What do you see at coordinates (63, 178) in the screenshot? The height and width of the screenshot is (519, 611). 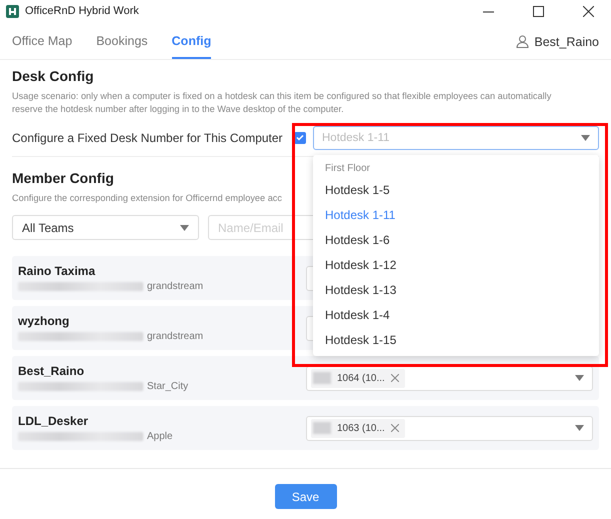 I see `section-heading: Member Config` at bounding box center [63, 178].